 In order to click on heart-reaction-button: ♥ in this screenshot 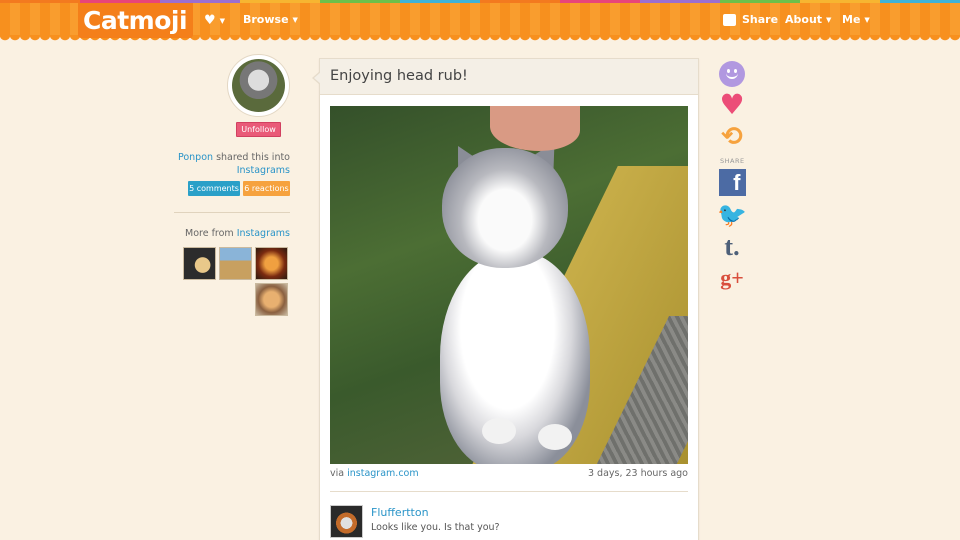, I will do `click(732, 105)`.